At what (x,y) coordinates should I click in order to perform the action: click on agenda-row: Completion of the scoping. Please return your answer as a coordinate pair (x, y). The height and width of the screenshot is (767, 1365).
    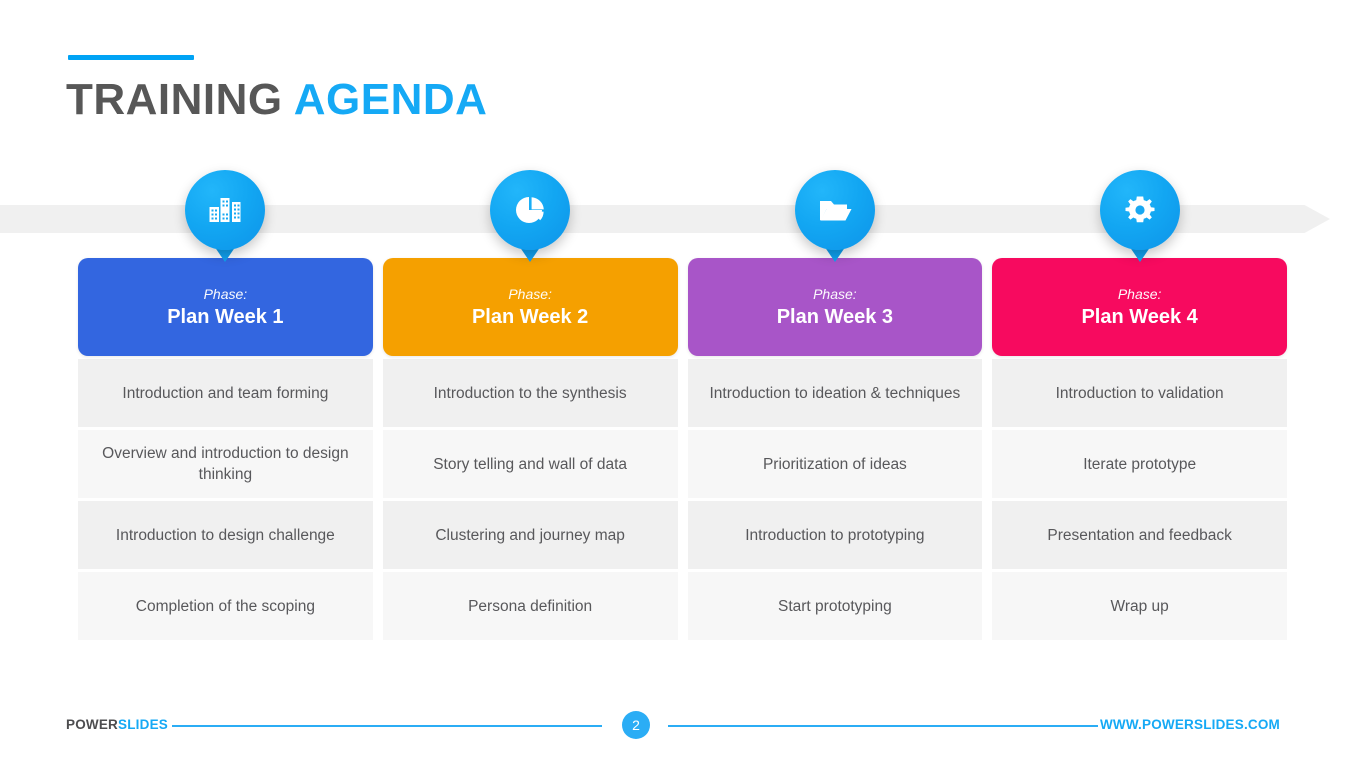
    Looking at the image, I should click on (225, 606).